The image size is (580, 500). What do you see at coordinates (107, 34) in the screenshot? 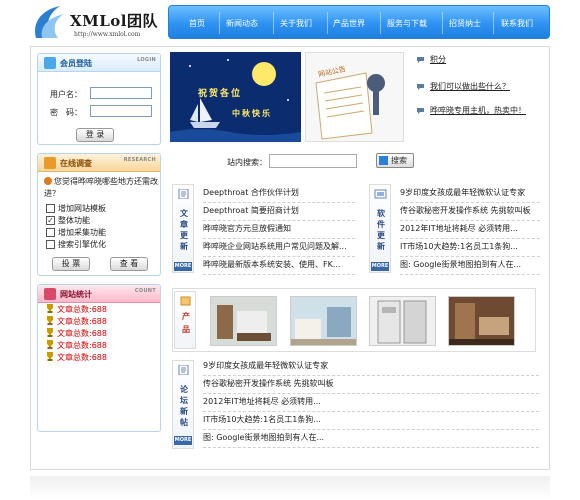
I see `site-url: http://www.xmlol.com` at bounding box center [107, 34].